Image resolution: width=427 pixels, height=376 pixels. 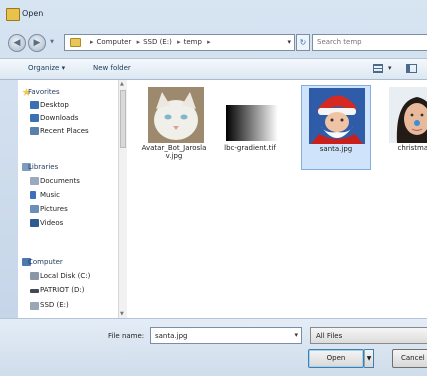 What do you see at coordinates (52, 42) in the screenshot?
I see `recent-locations-dropdown: ▼` at bounding box center [52, 42].